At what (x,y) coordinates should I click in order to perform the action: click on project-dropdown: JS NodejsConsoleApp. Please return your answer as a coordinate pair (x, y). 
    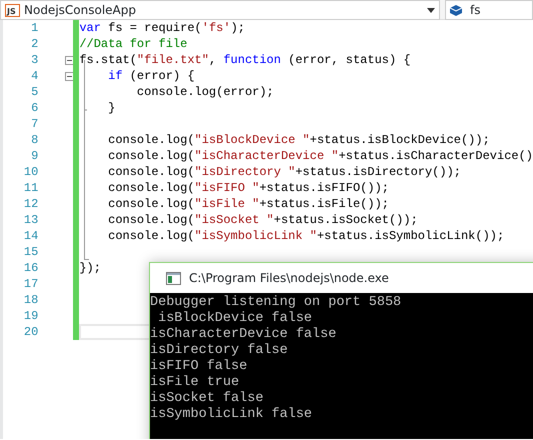
    Looking at the image, I should click on (220, 10).